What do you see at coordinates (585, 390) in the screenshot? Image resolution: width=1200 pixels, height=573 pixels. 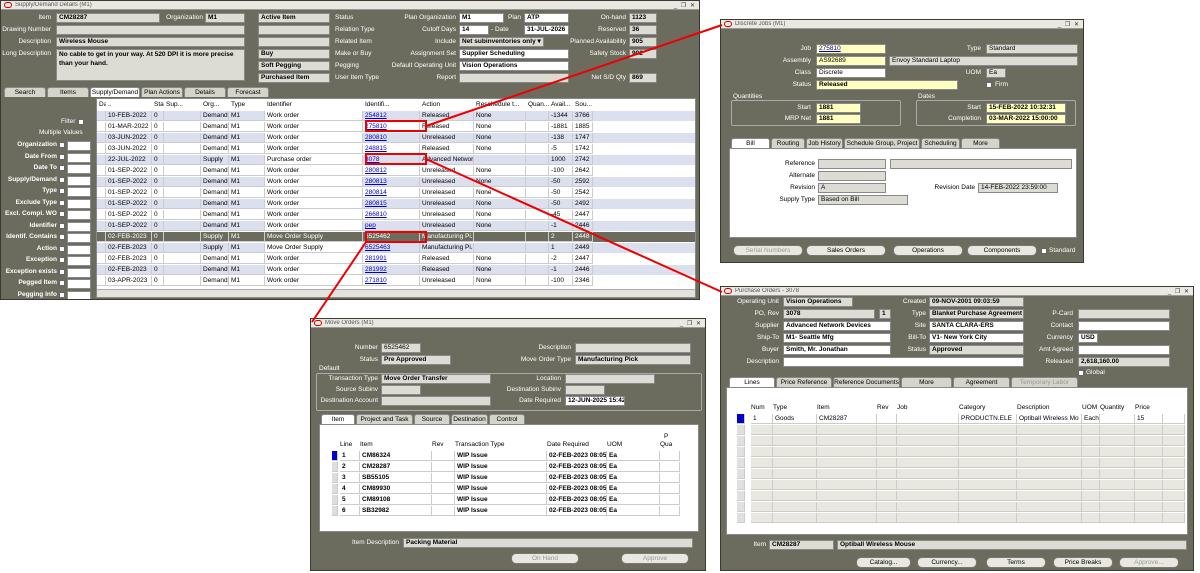 I see `dest-subinv-field` at bounding box center [585, 390].